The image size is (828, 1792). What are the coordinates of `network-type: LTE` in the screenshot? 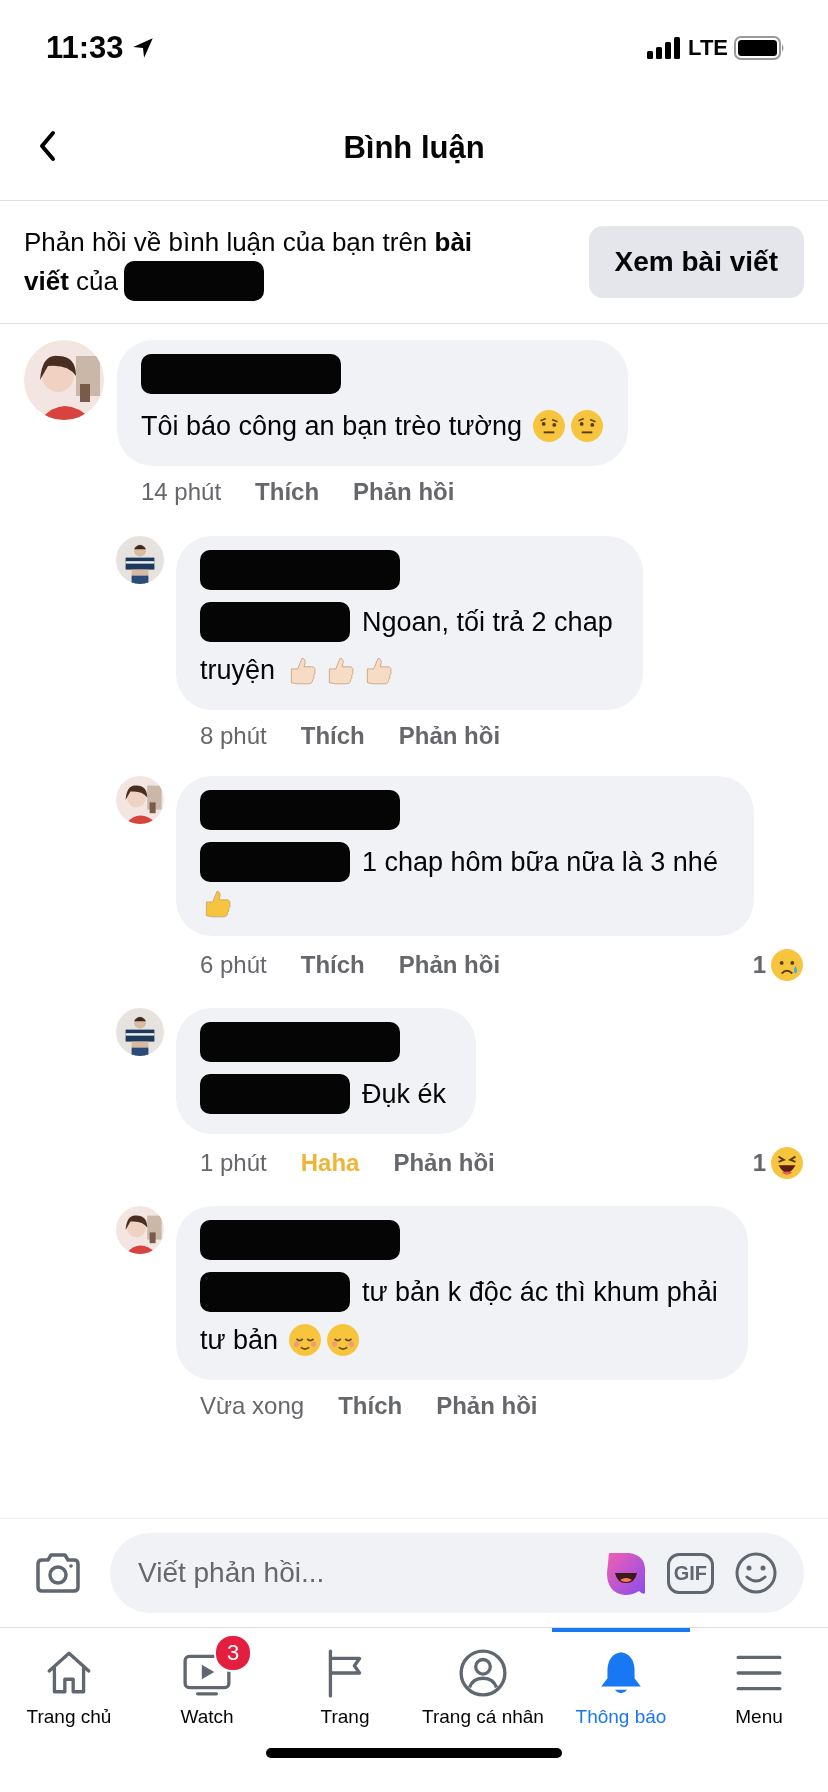 It's located at (708, 48).